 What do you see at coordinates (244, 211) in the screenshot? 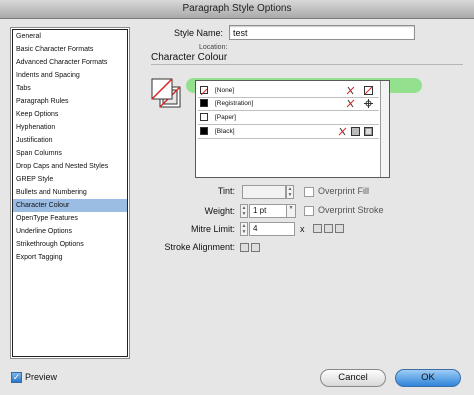
I see `weight-stepper: ▲ ▼` at bounding box center [244, 211].